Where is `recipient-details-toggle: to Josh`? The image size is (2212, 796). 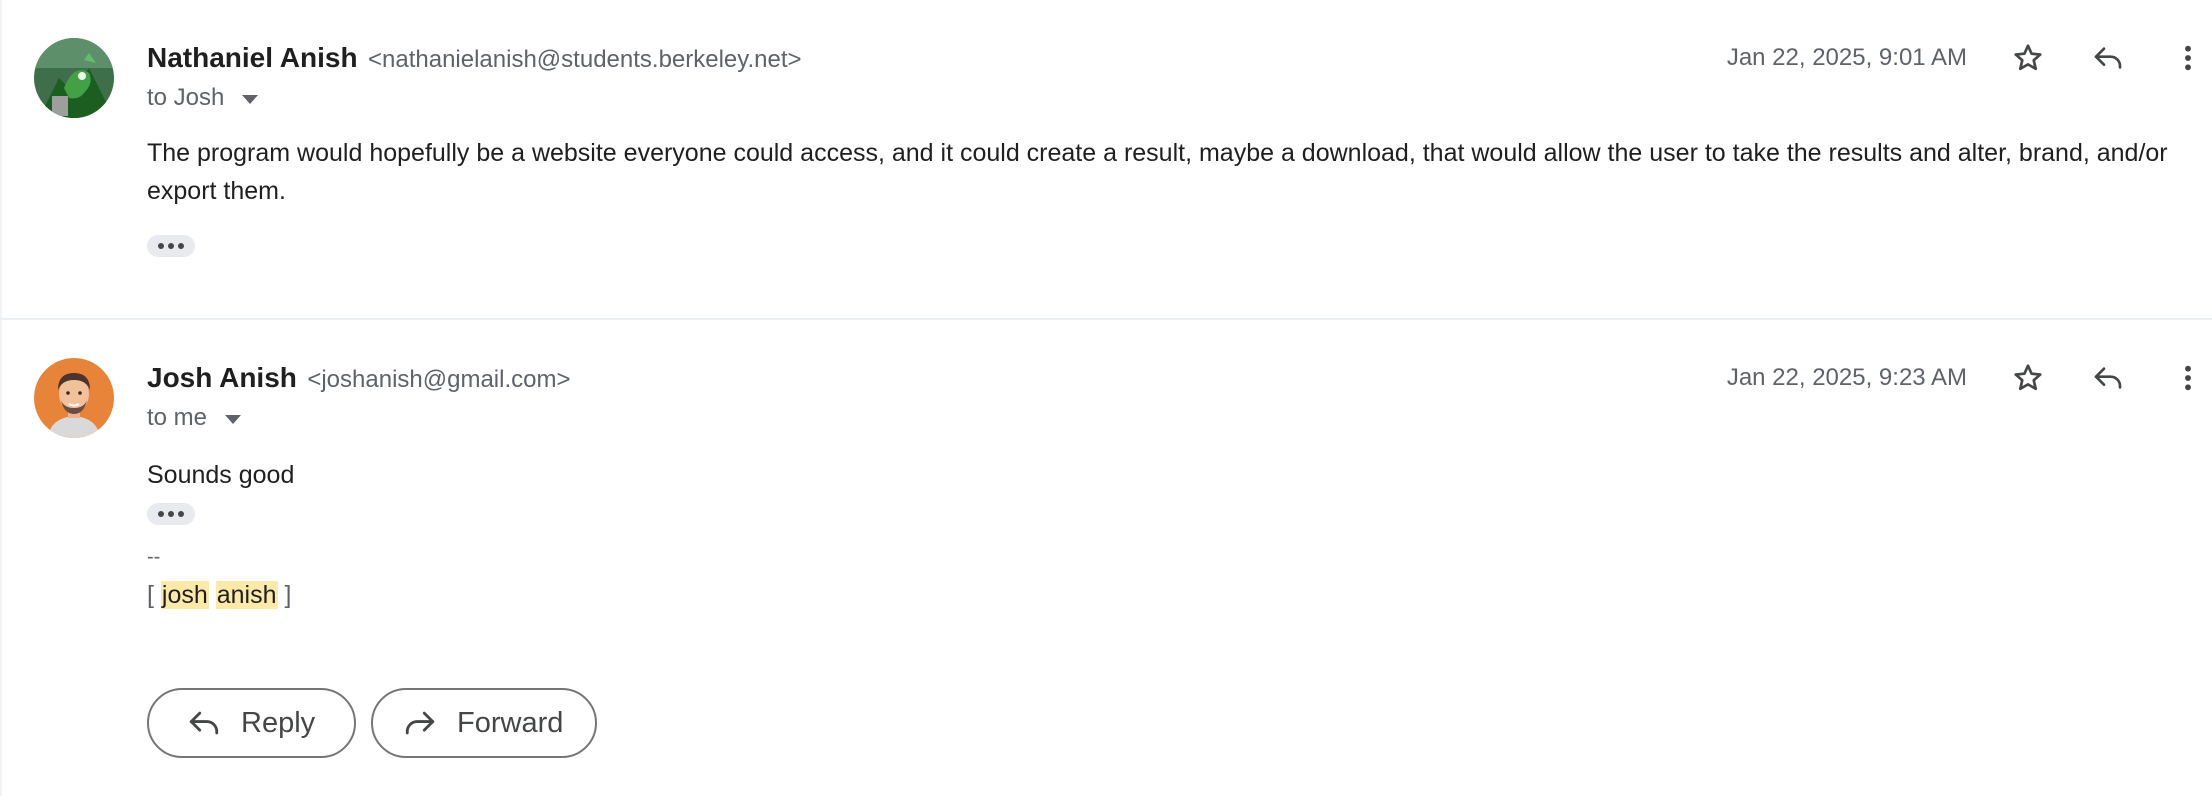
recipient-details-toggle: to Josh is located at coordinates (203, 98).